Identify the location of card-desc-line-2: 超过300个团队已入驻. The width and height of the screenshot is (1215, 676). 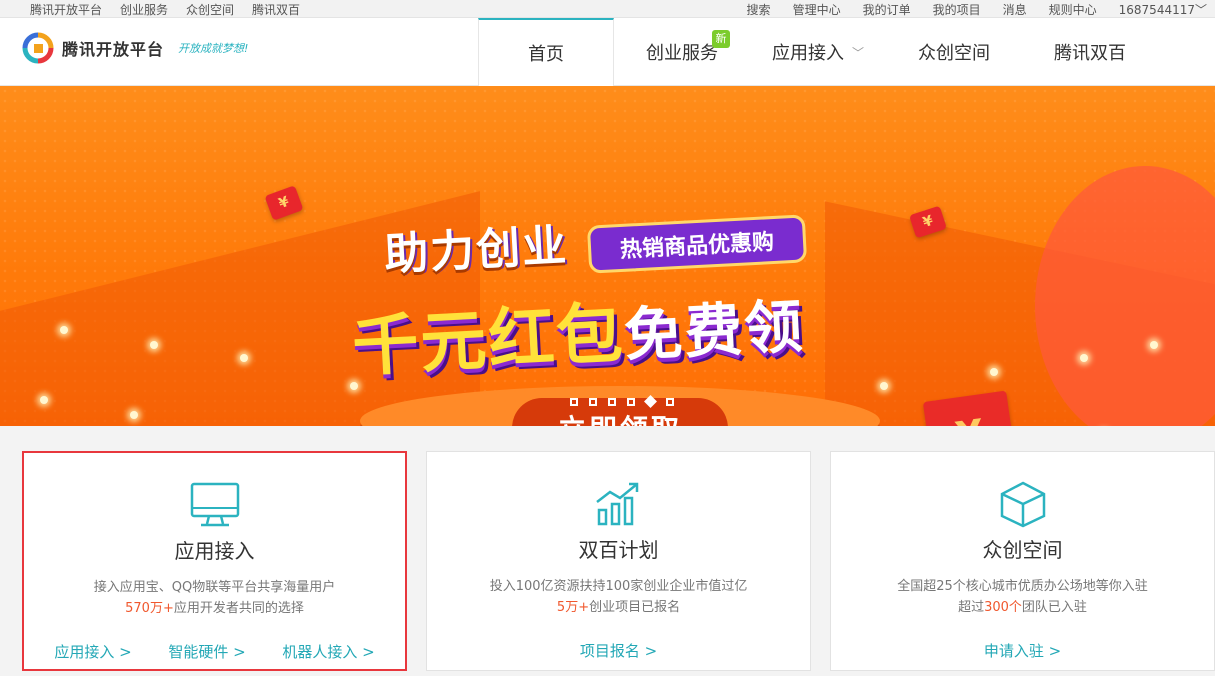
(1022, 607).